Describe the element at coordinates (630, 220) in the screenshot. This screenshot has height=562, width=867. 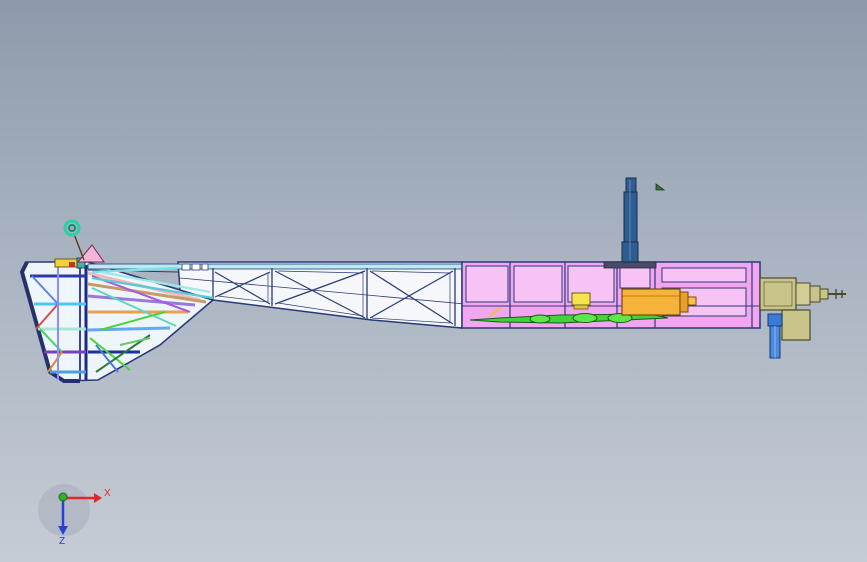
I see `rotor-mast` at that location.